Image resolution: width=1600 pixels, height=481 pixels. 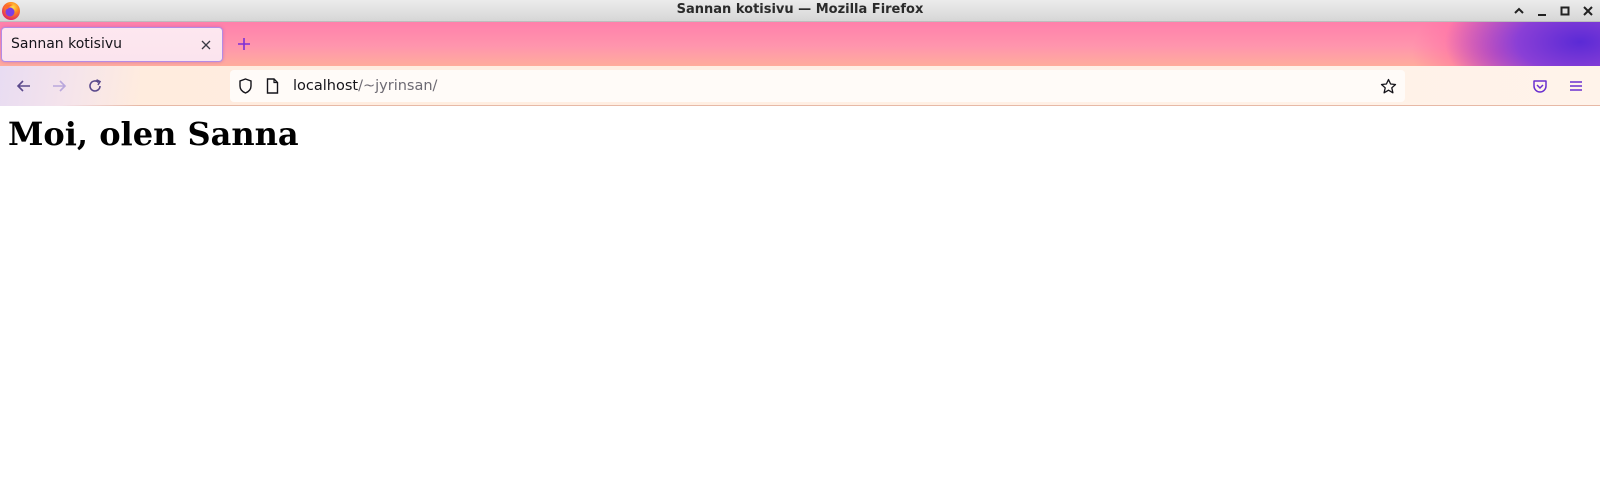 I want to click on shield-icon, so click(x=245, y=86).